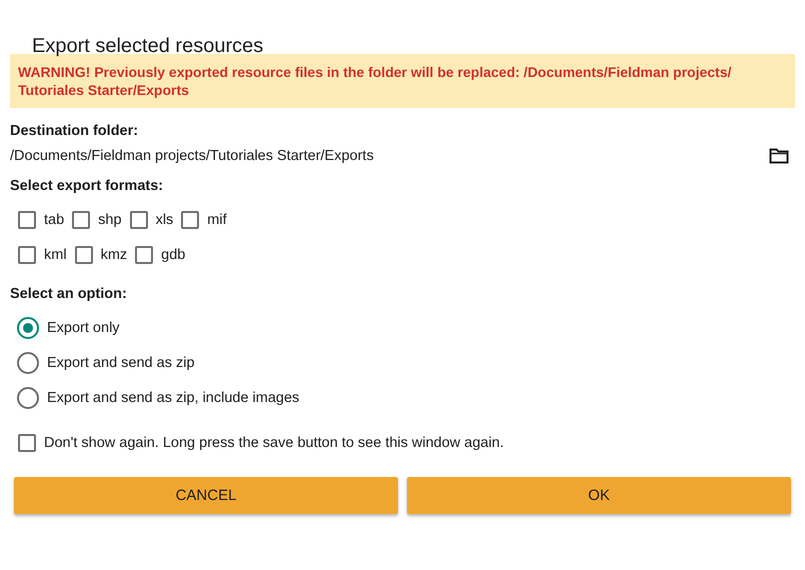 The height and width of the screenshot is (570, 805). What do you see at coordinates (54, 220) in the screenshot?
I see `checkbox-label: tab` at bounding box center [54, 220].